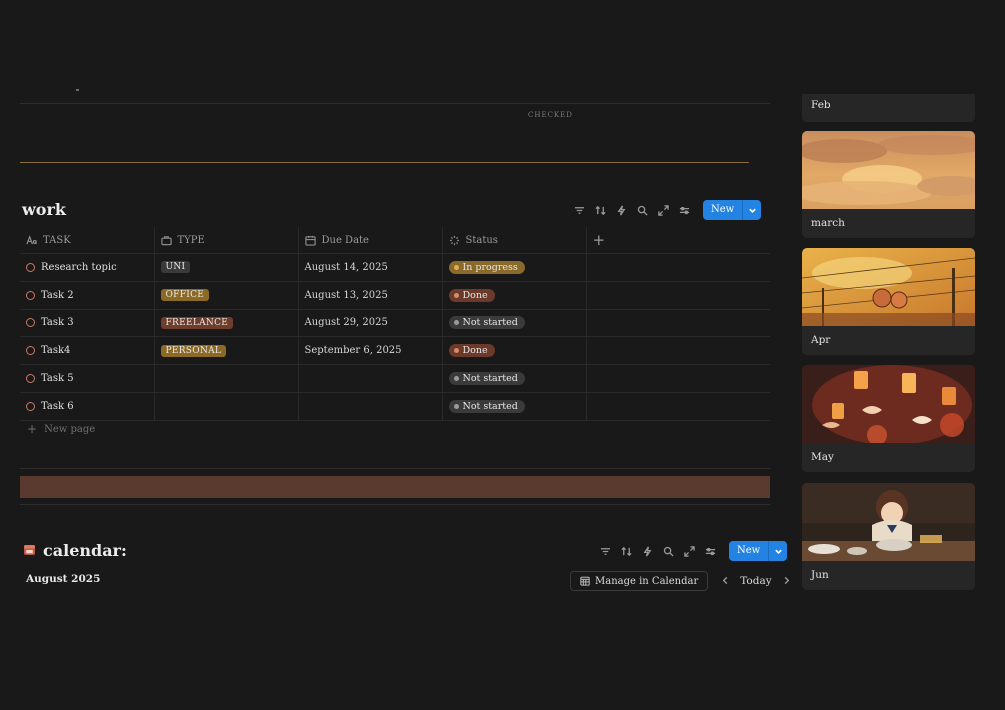  Describe the element at coordinates (513, 267) in the screenshot. I see `status-cell: In progress` at that location.